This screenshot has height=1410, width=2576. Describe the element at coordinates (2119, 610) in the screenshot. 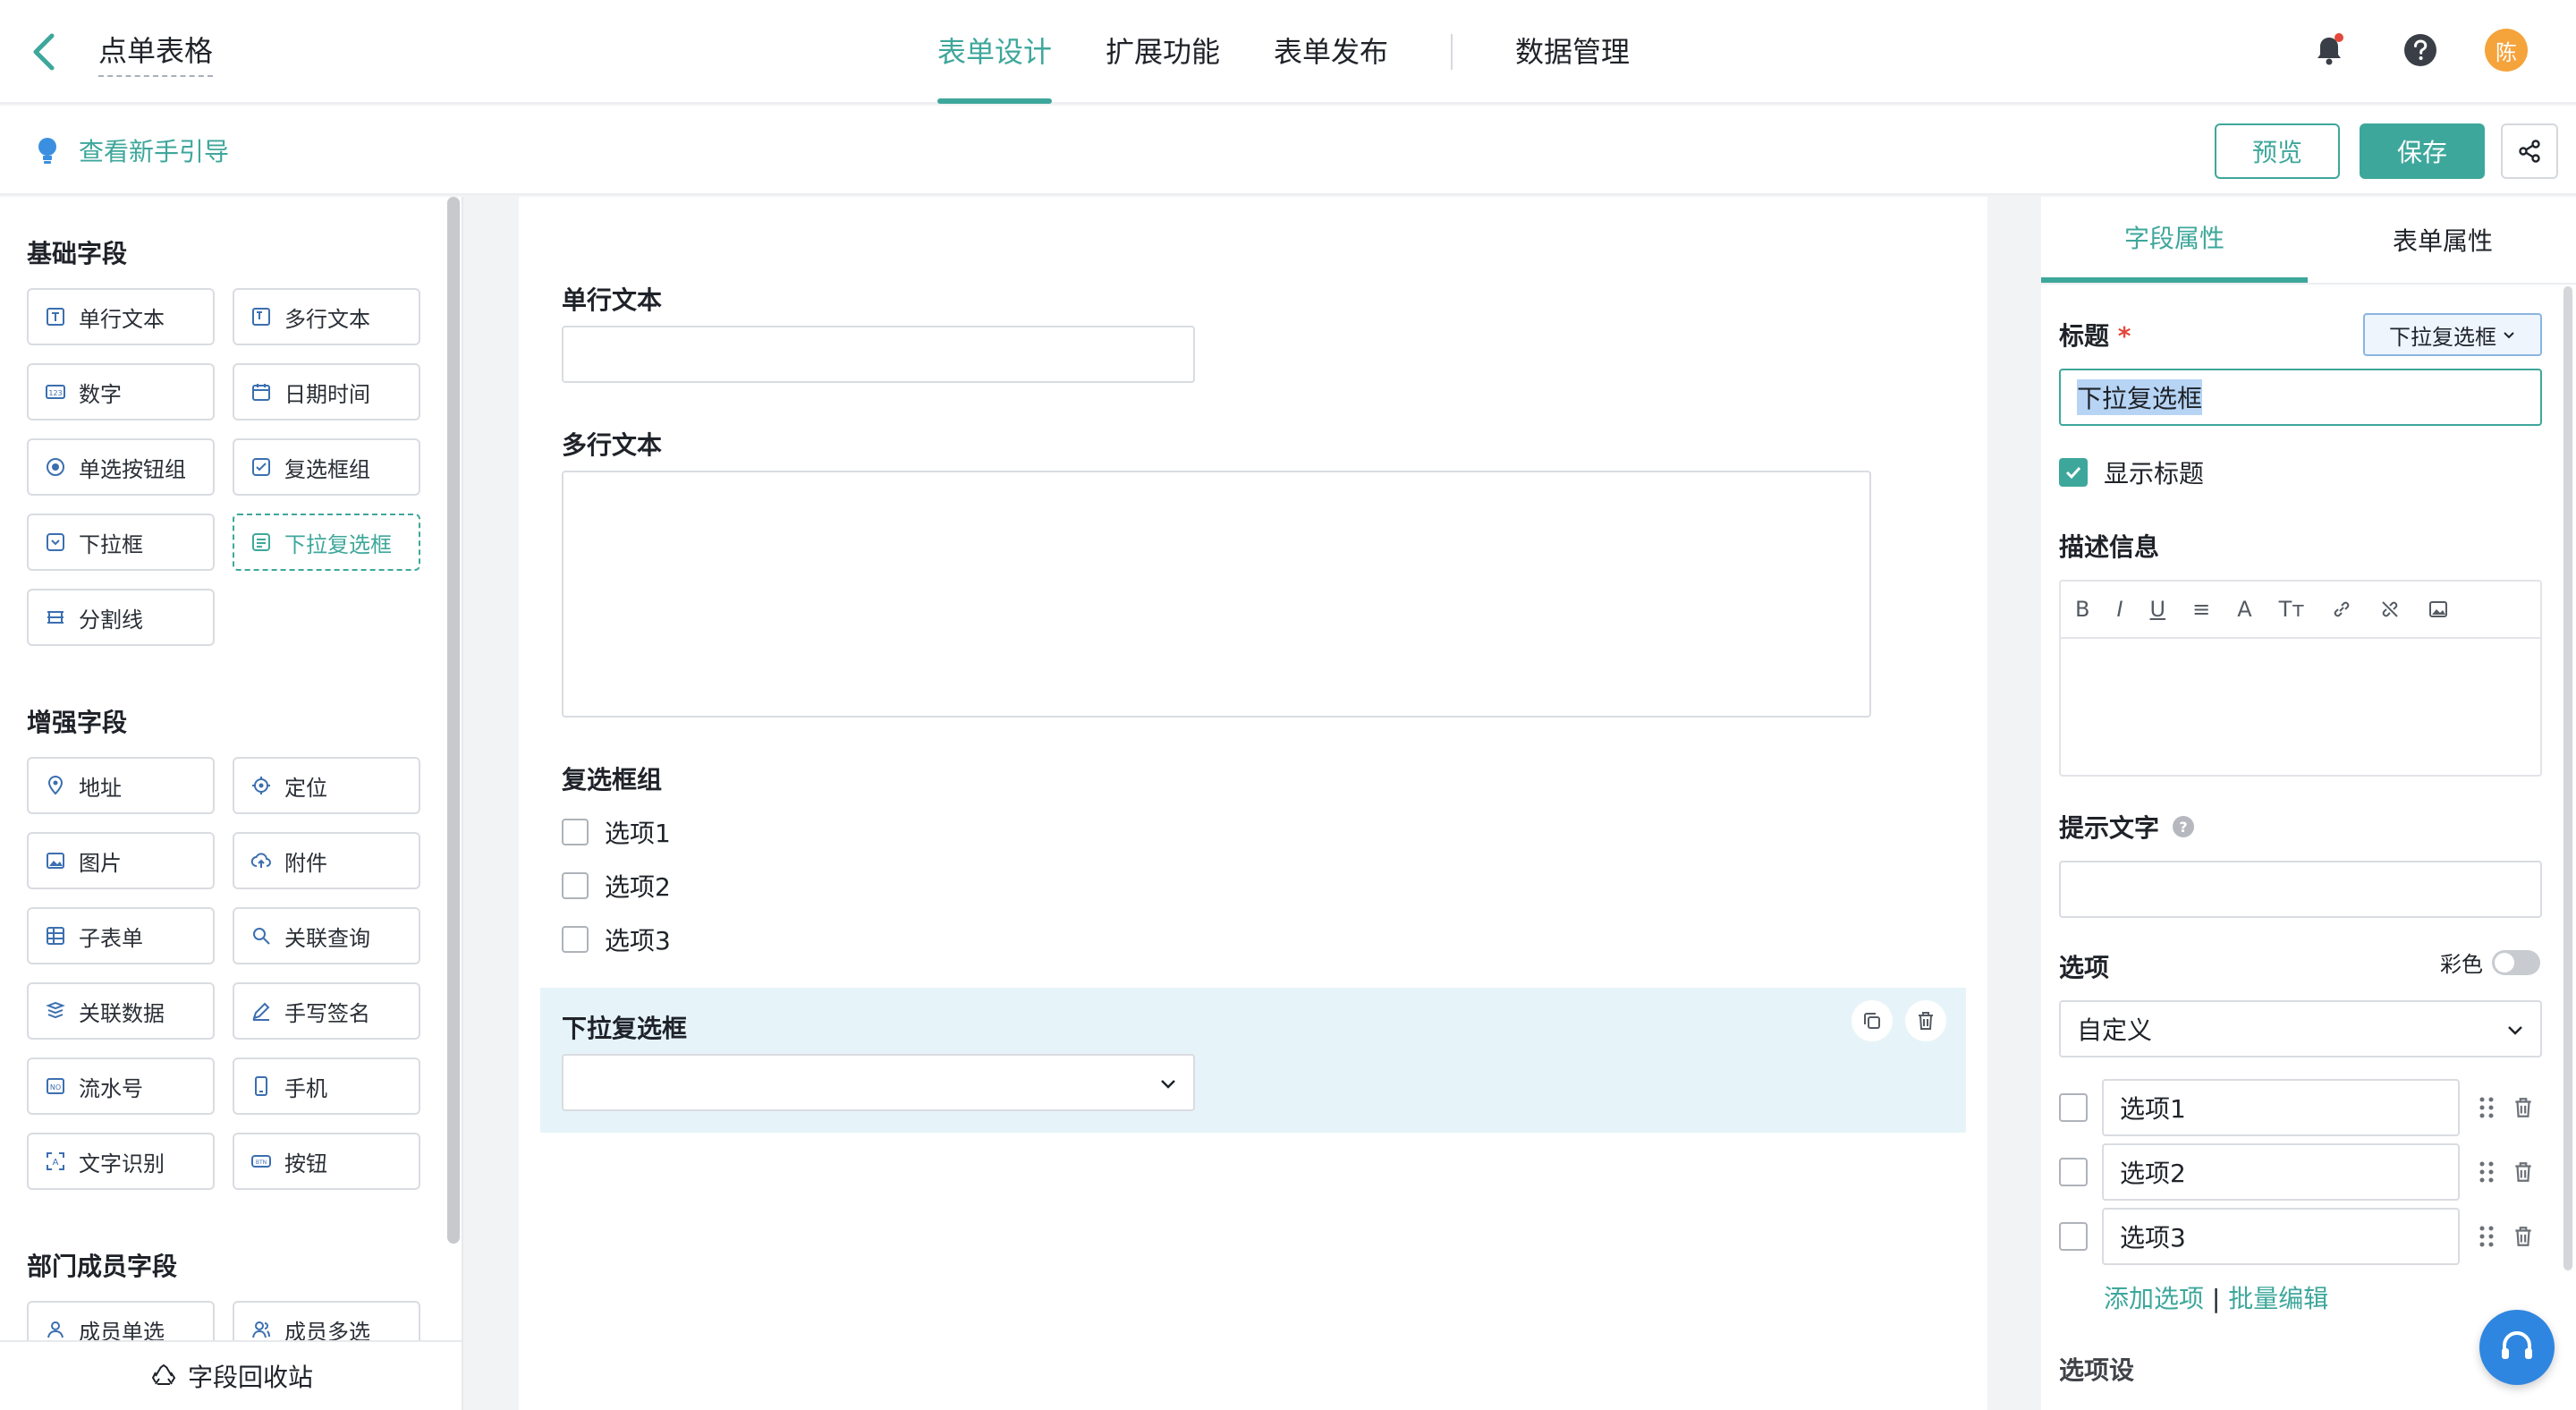

I see `italic-icon: I` at that location.